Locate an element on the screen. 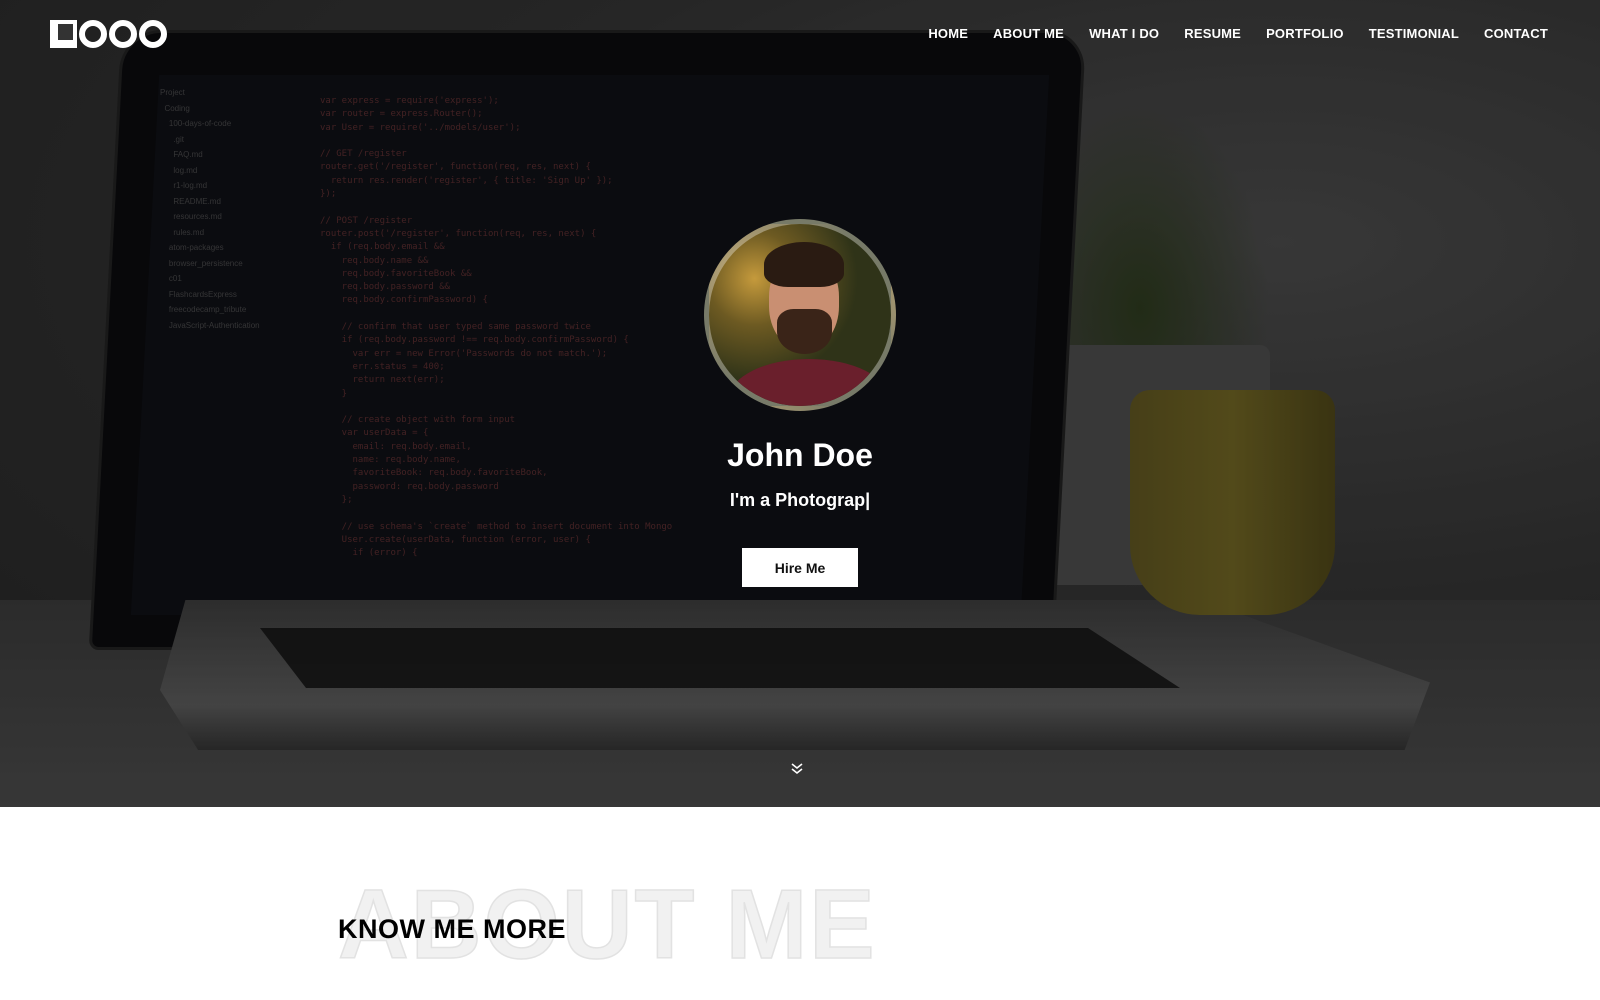  logo is located at coordinates (108, 35).